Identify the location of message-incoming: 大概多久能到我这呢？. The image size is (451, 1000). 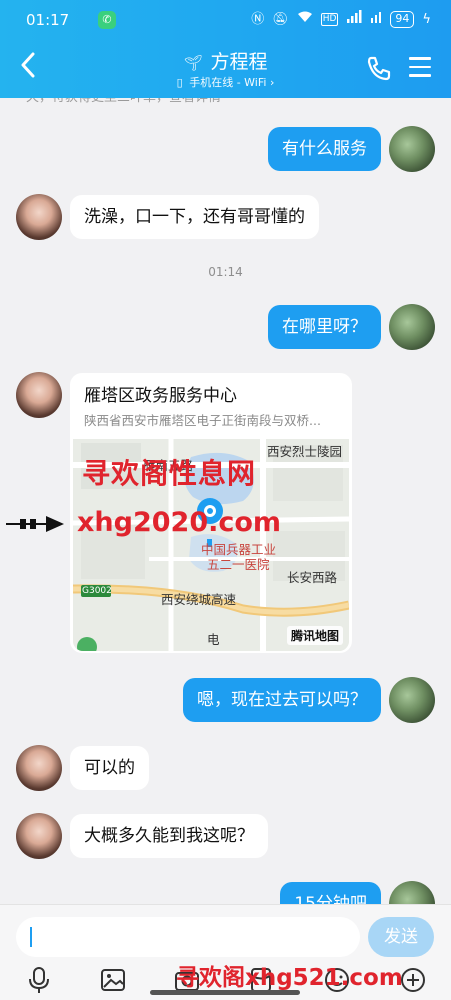
(169, 836).